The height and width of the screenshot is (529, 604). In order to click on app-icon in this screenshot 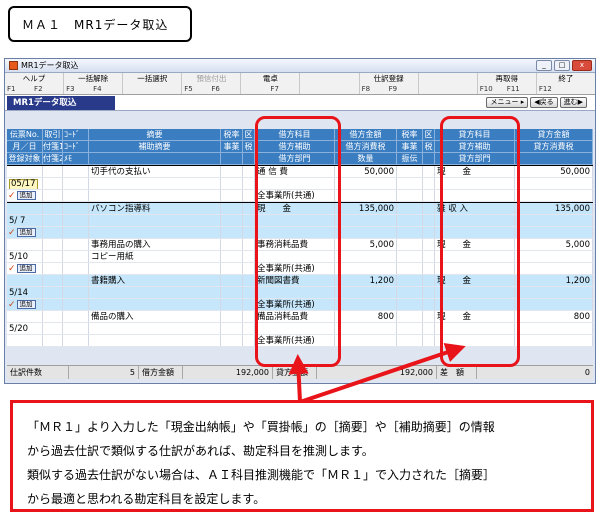, I will do `click(13, 65)`.